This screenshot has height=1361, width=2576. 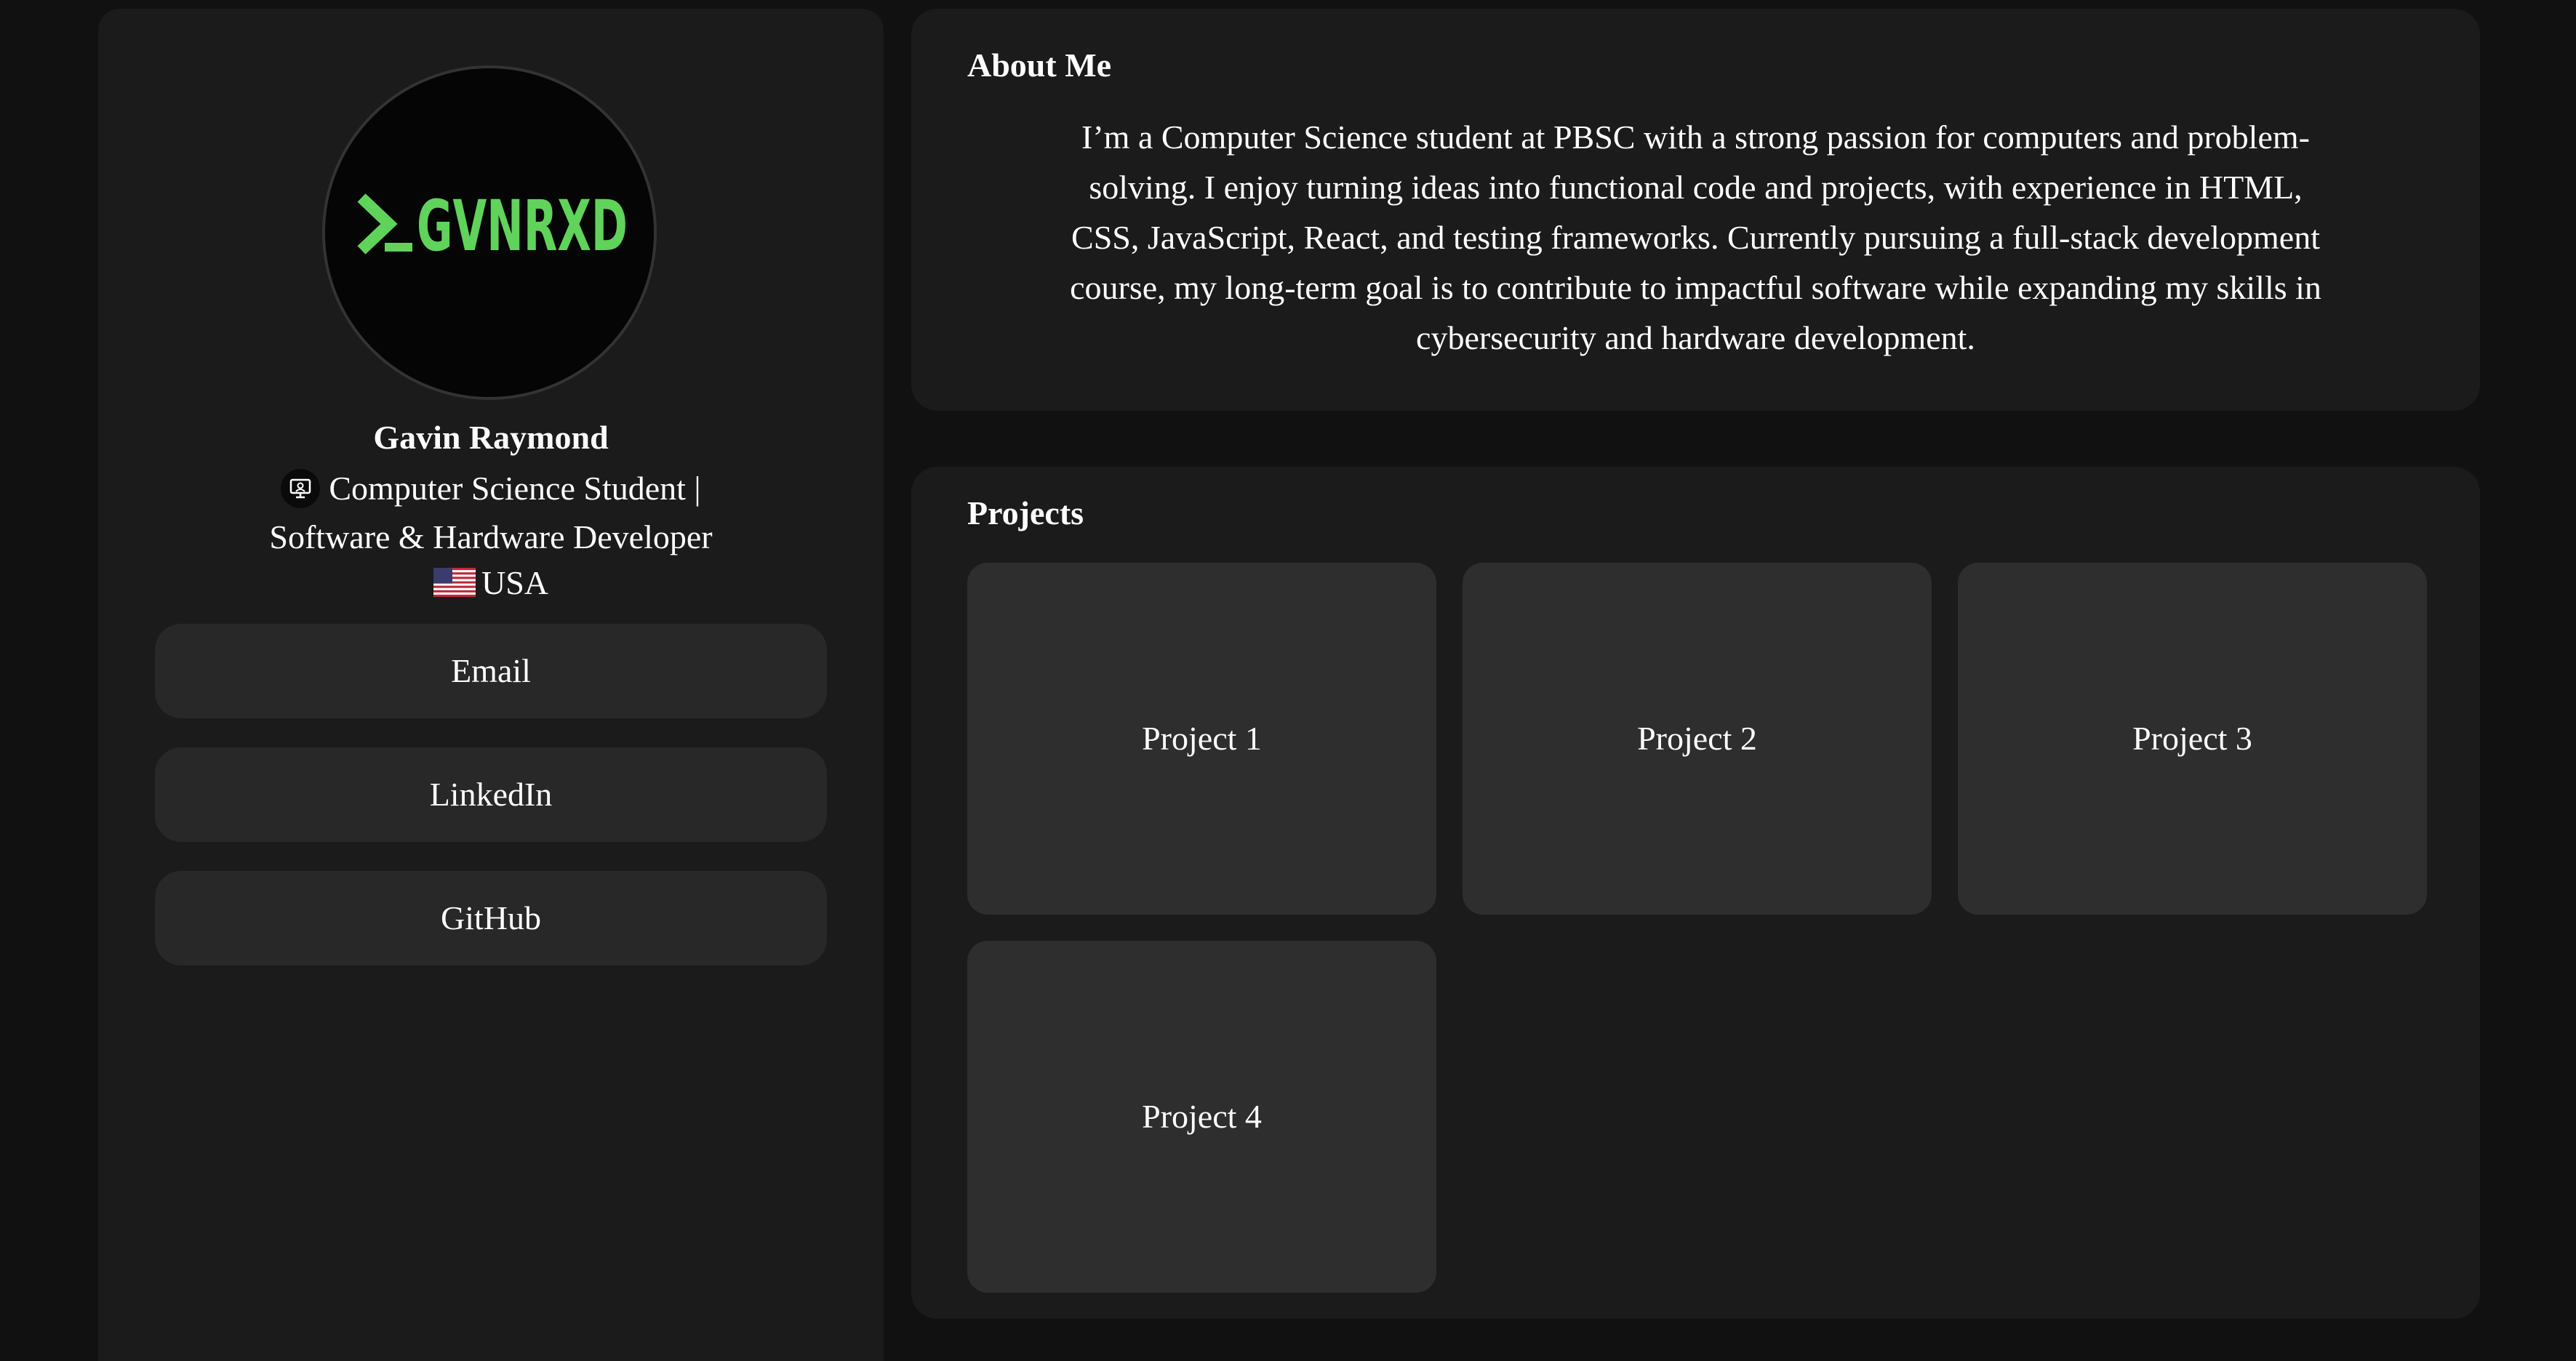 I want to click on project-card-3: Project 3, so click(x=2192, y=739).